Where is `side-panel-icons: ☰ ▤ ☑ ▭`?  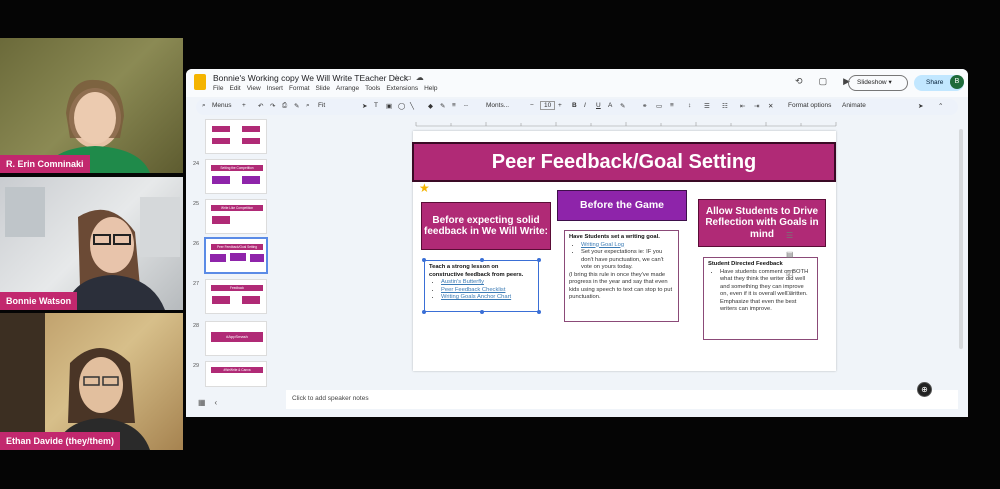
side-panel-icons: ☰ ▤ ☑ ▭ is located at coordinates (790, 264).